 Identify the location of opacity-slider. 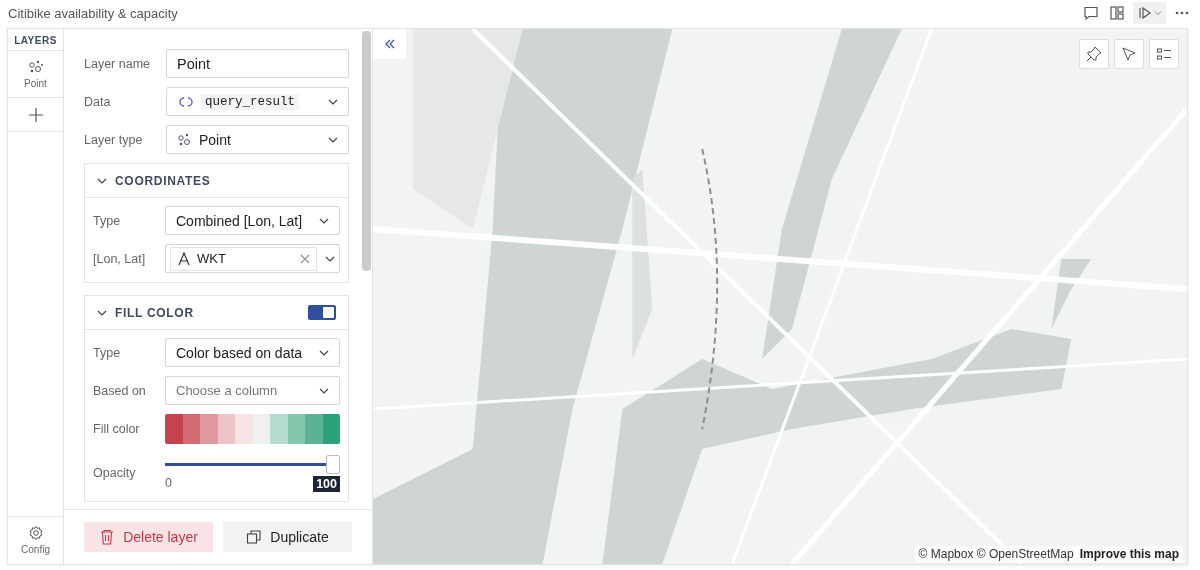
(252, 464).